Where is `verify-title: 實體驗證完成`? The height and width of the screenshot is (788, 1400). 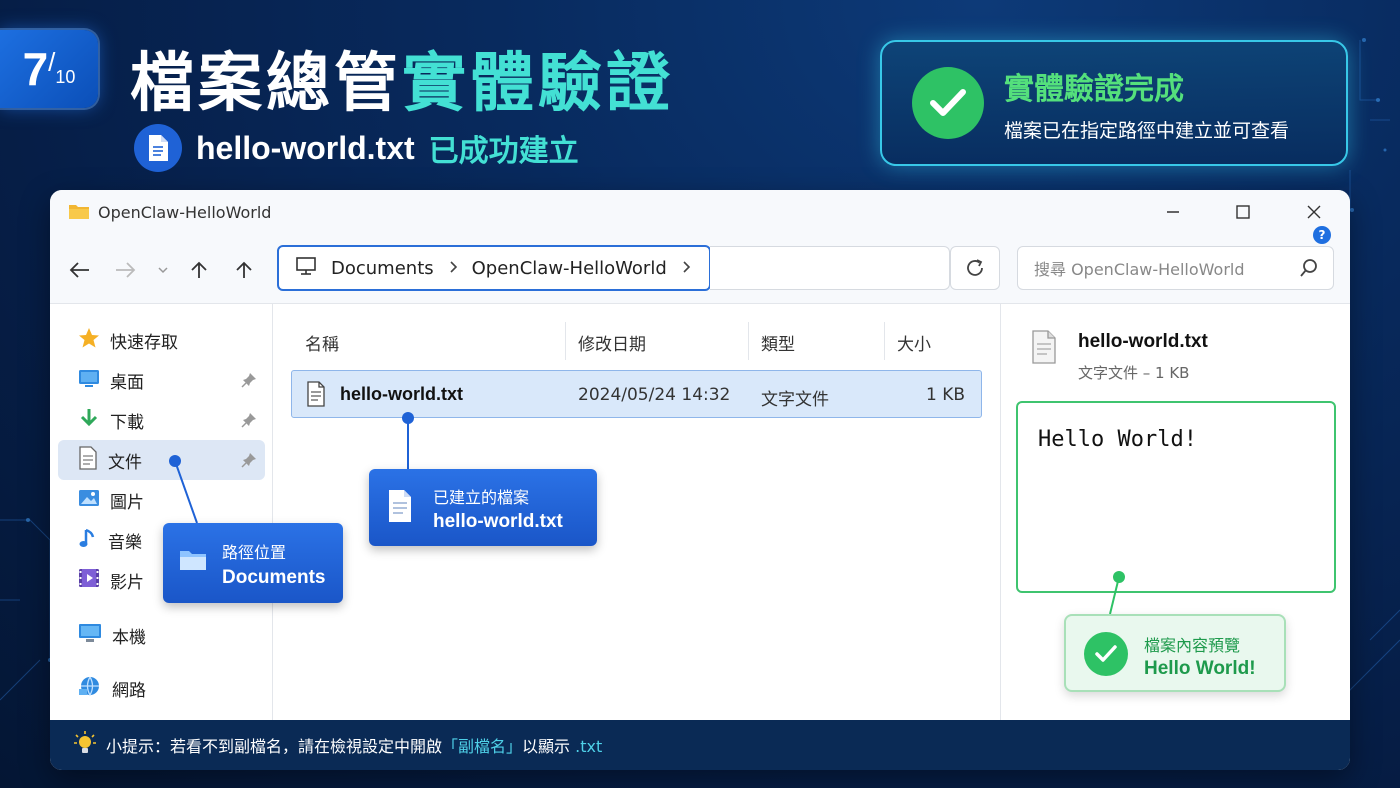
verify-title: 實體驗證完成 is located at coordinates (1094, 89).